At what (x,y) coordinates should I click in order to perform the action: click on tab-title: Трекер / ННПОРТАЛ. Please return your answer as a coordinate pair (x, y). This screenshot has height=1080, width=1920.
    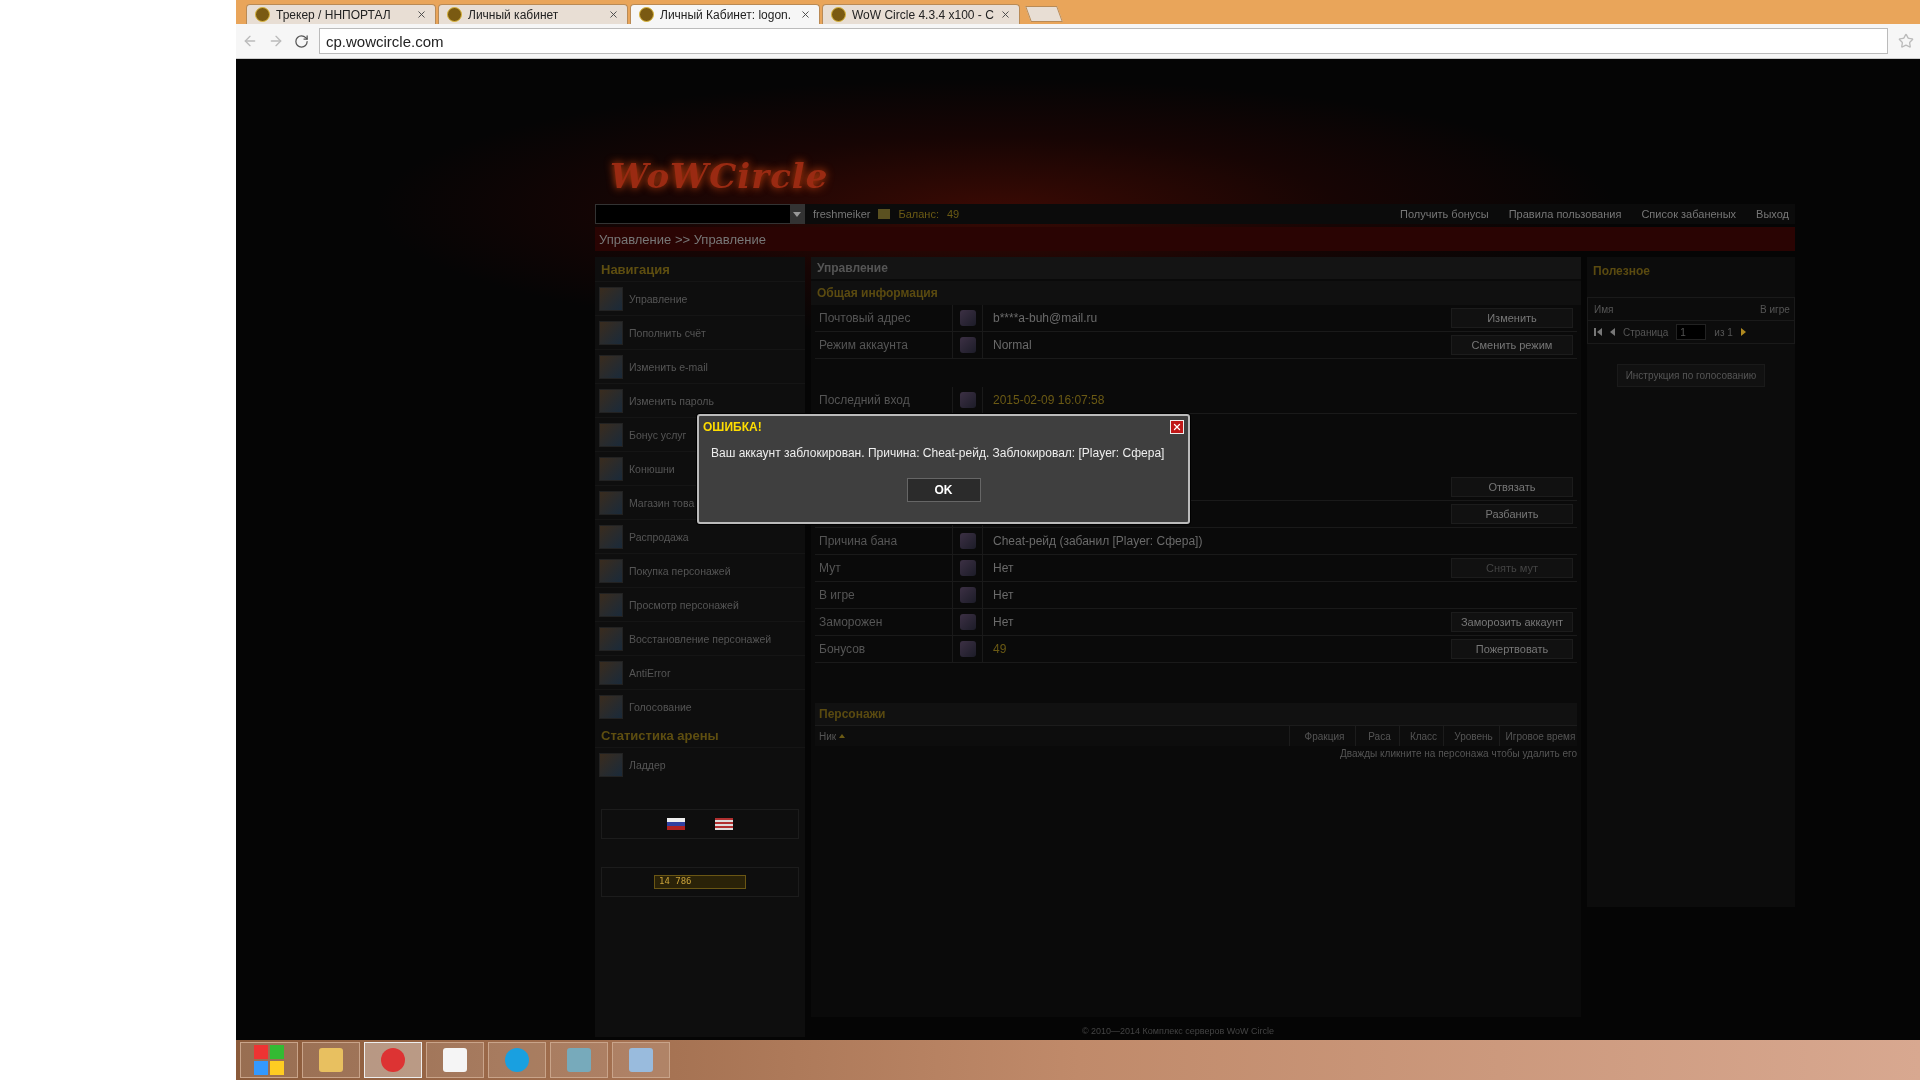
    Looking at the image, I should click on (334, 14).